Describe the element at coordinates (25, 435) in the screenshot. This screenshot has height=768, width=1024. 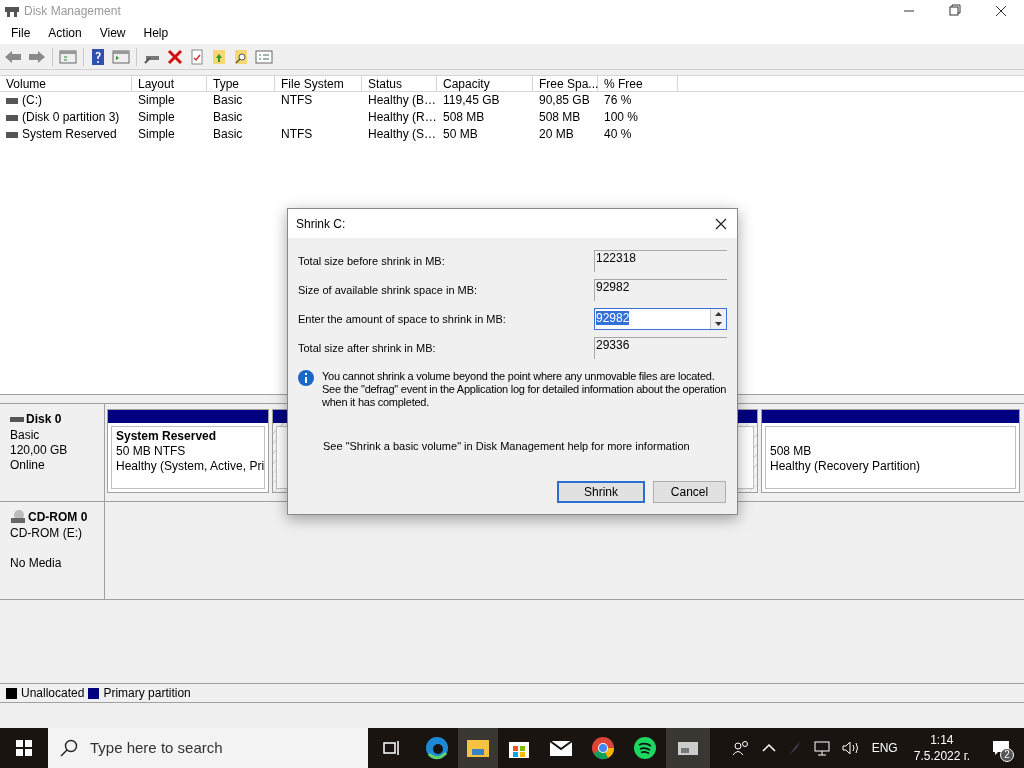
I see `disk-info: Basic` at that location.